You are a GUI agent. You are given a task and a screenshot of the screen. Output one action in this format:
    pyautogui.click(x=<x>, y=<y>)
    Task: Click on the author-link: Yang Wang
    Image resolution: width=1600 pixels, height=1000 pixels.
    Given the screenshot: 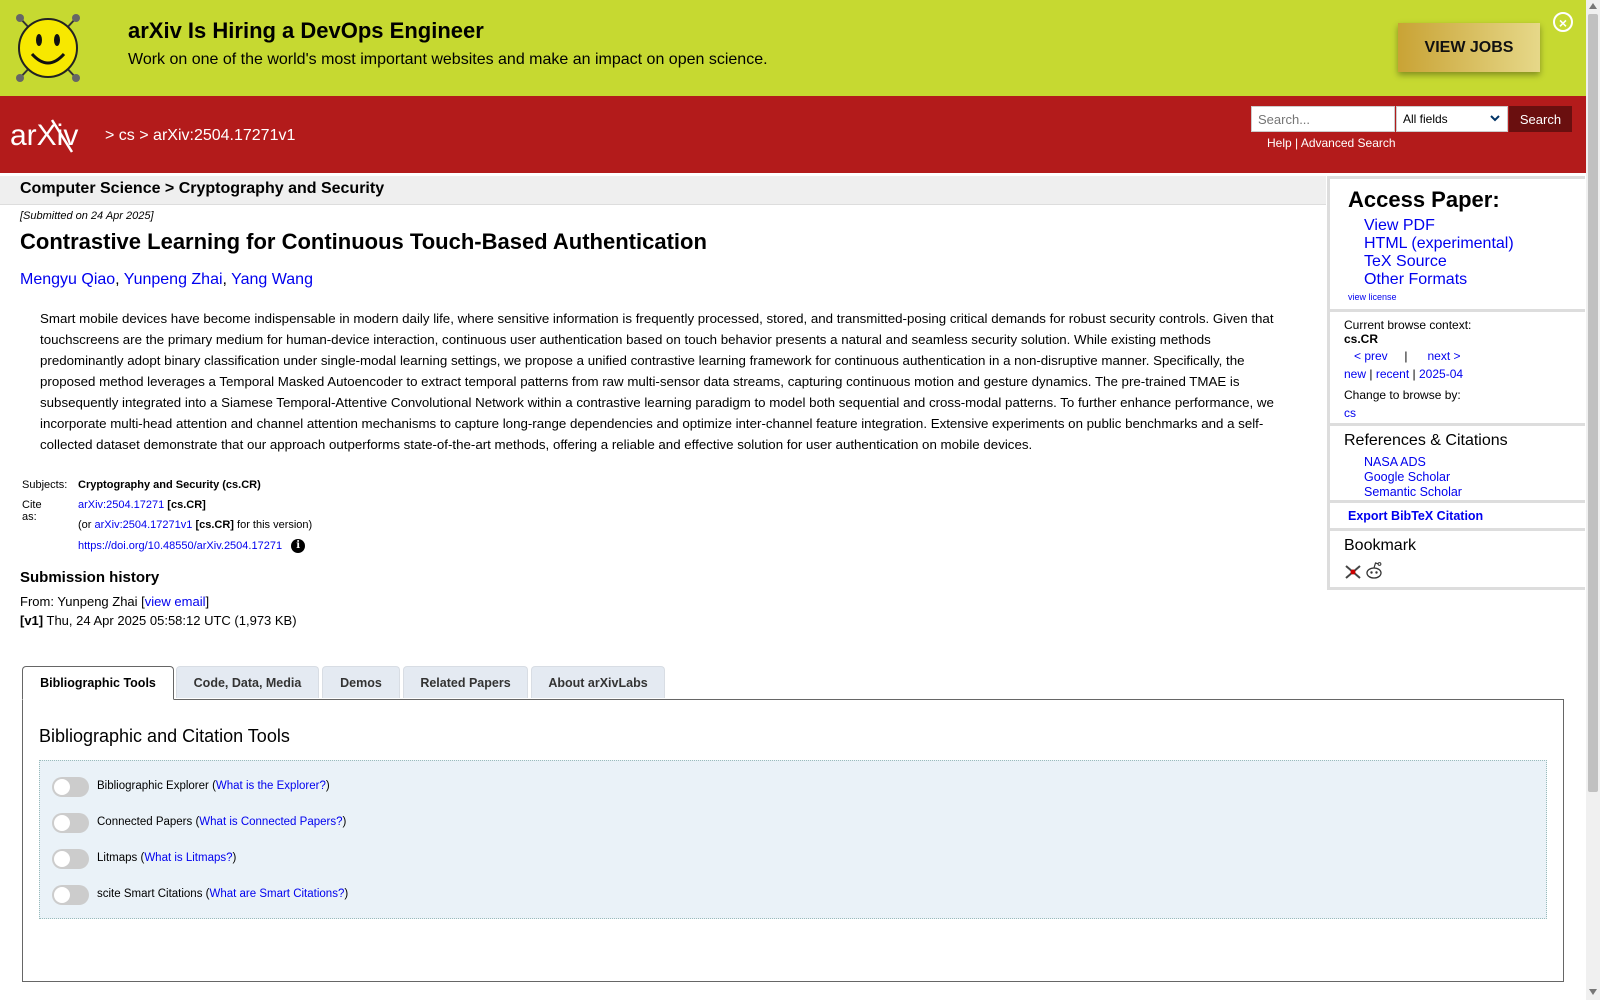 What is the action you would take?
    pyautogui.click(x=272, y=279)
    